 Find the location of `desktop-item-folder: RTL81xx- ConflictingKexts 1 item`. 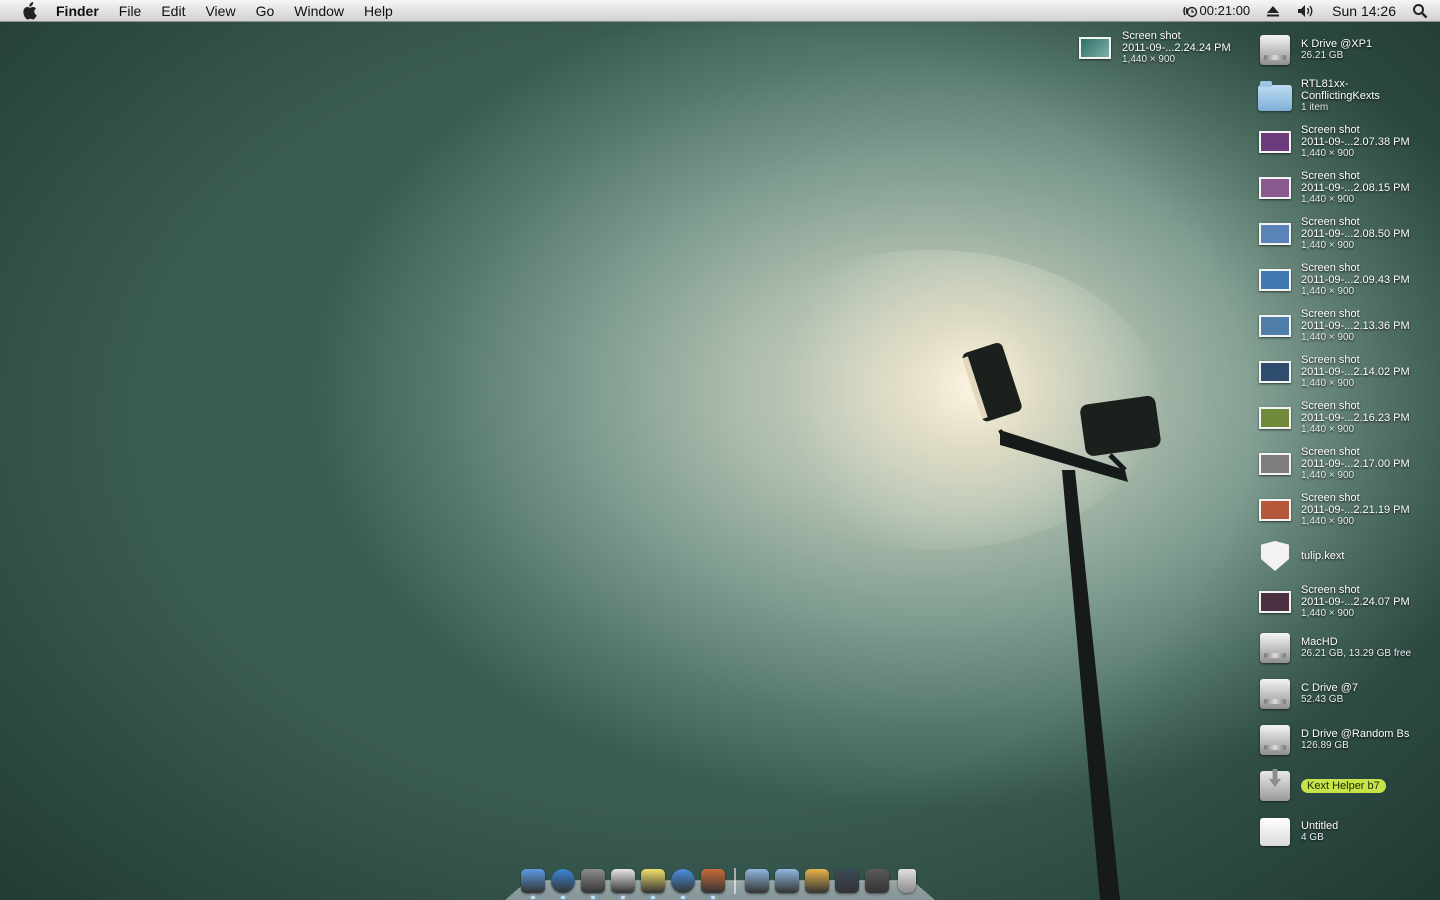

desktop-item-folder: RTL81xx- ConflictingKexts 1 item is located at coordinates (1319, 96).